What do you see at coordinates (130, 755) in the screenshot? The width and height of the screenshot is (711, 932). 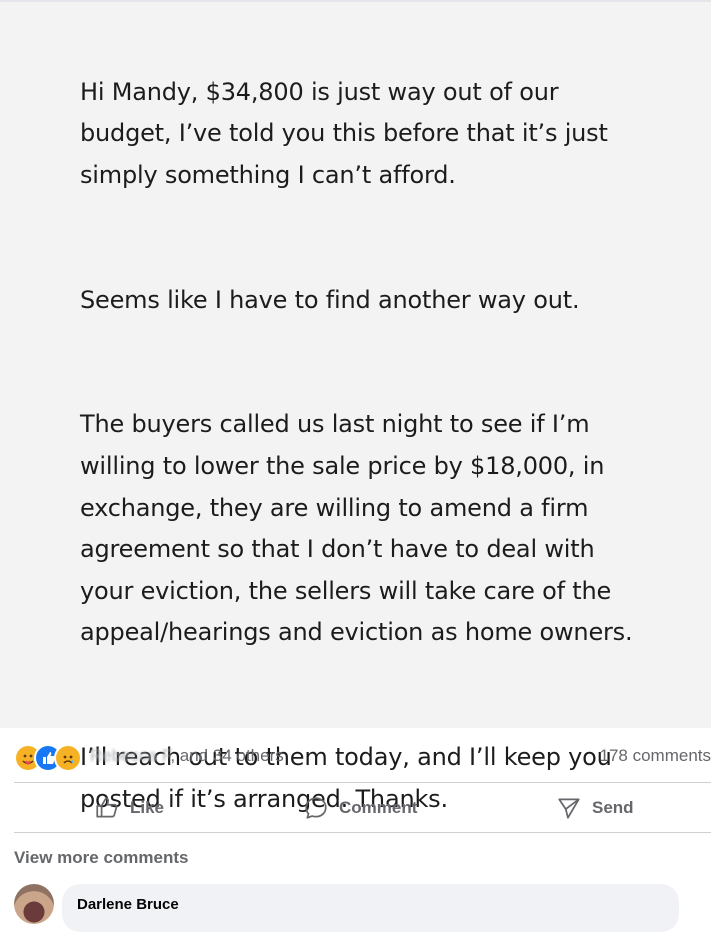 I see `reactors-names-blurred: Rebecca F` at bounding box center [130, 755].